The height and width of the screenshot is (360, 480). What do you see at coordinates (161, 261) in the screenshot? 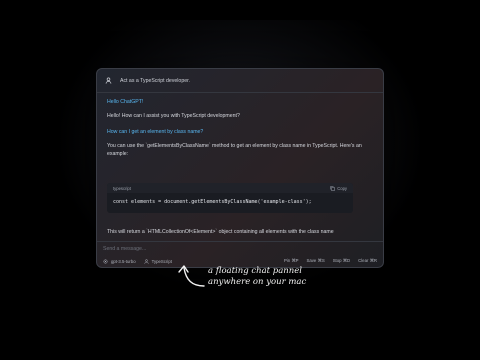
I see `persona-label: TypeScript` at bounding box center [161, 261].